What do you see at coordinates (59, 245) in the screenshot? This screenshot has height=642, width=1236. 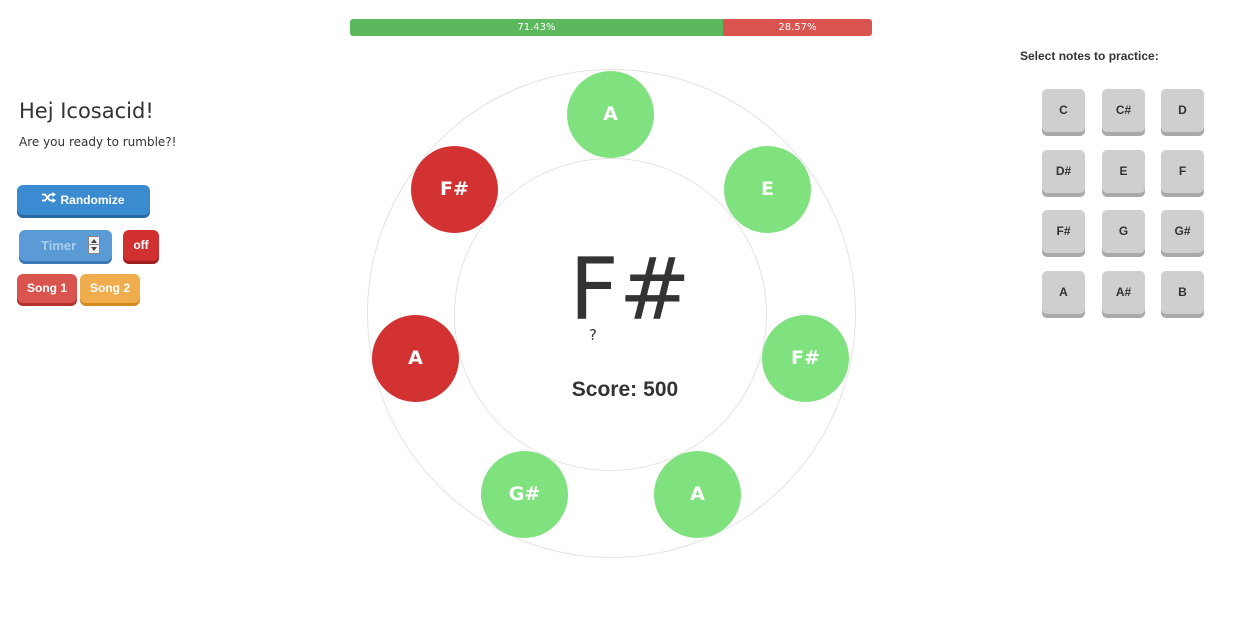 I see `timer-placeholder: Timer` at bounding box center [59, 245].